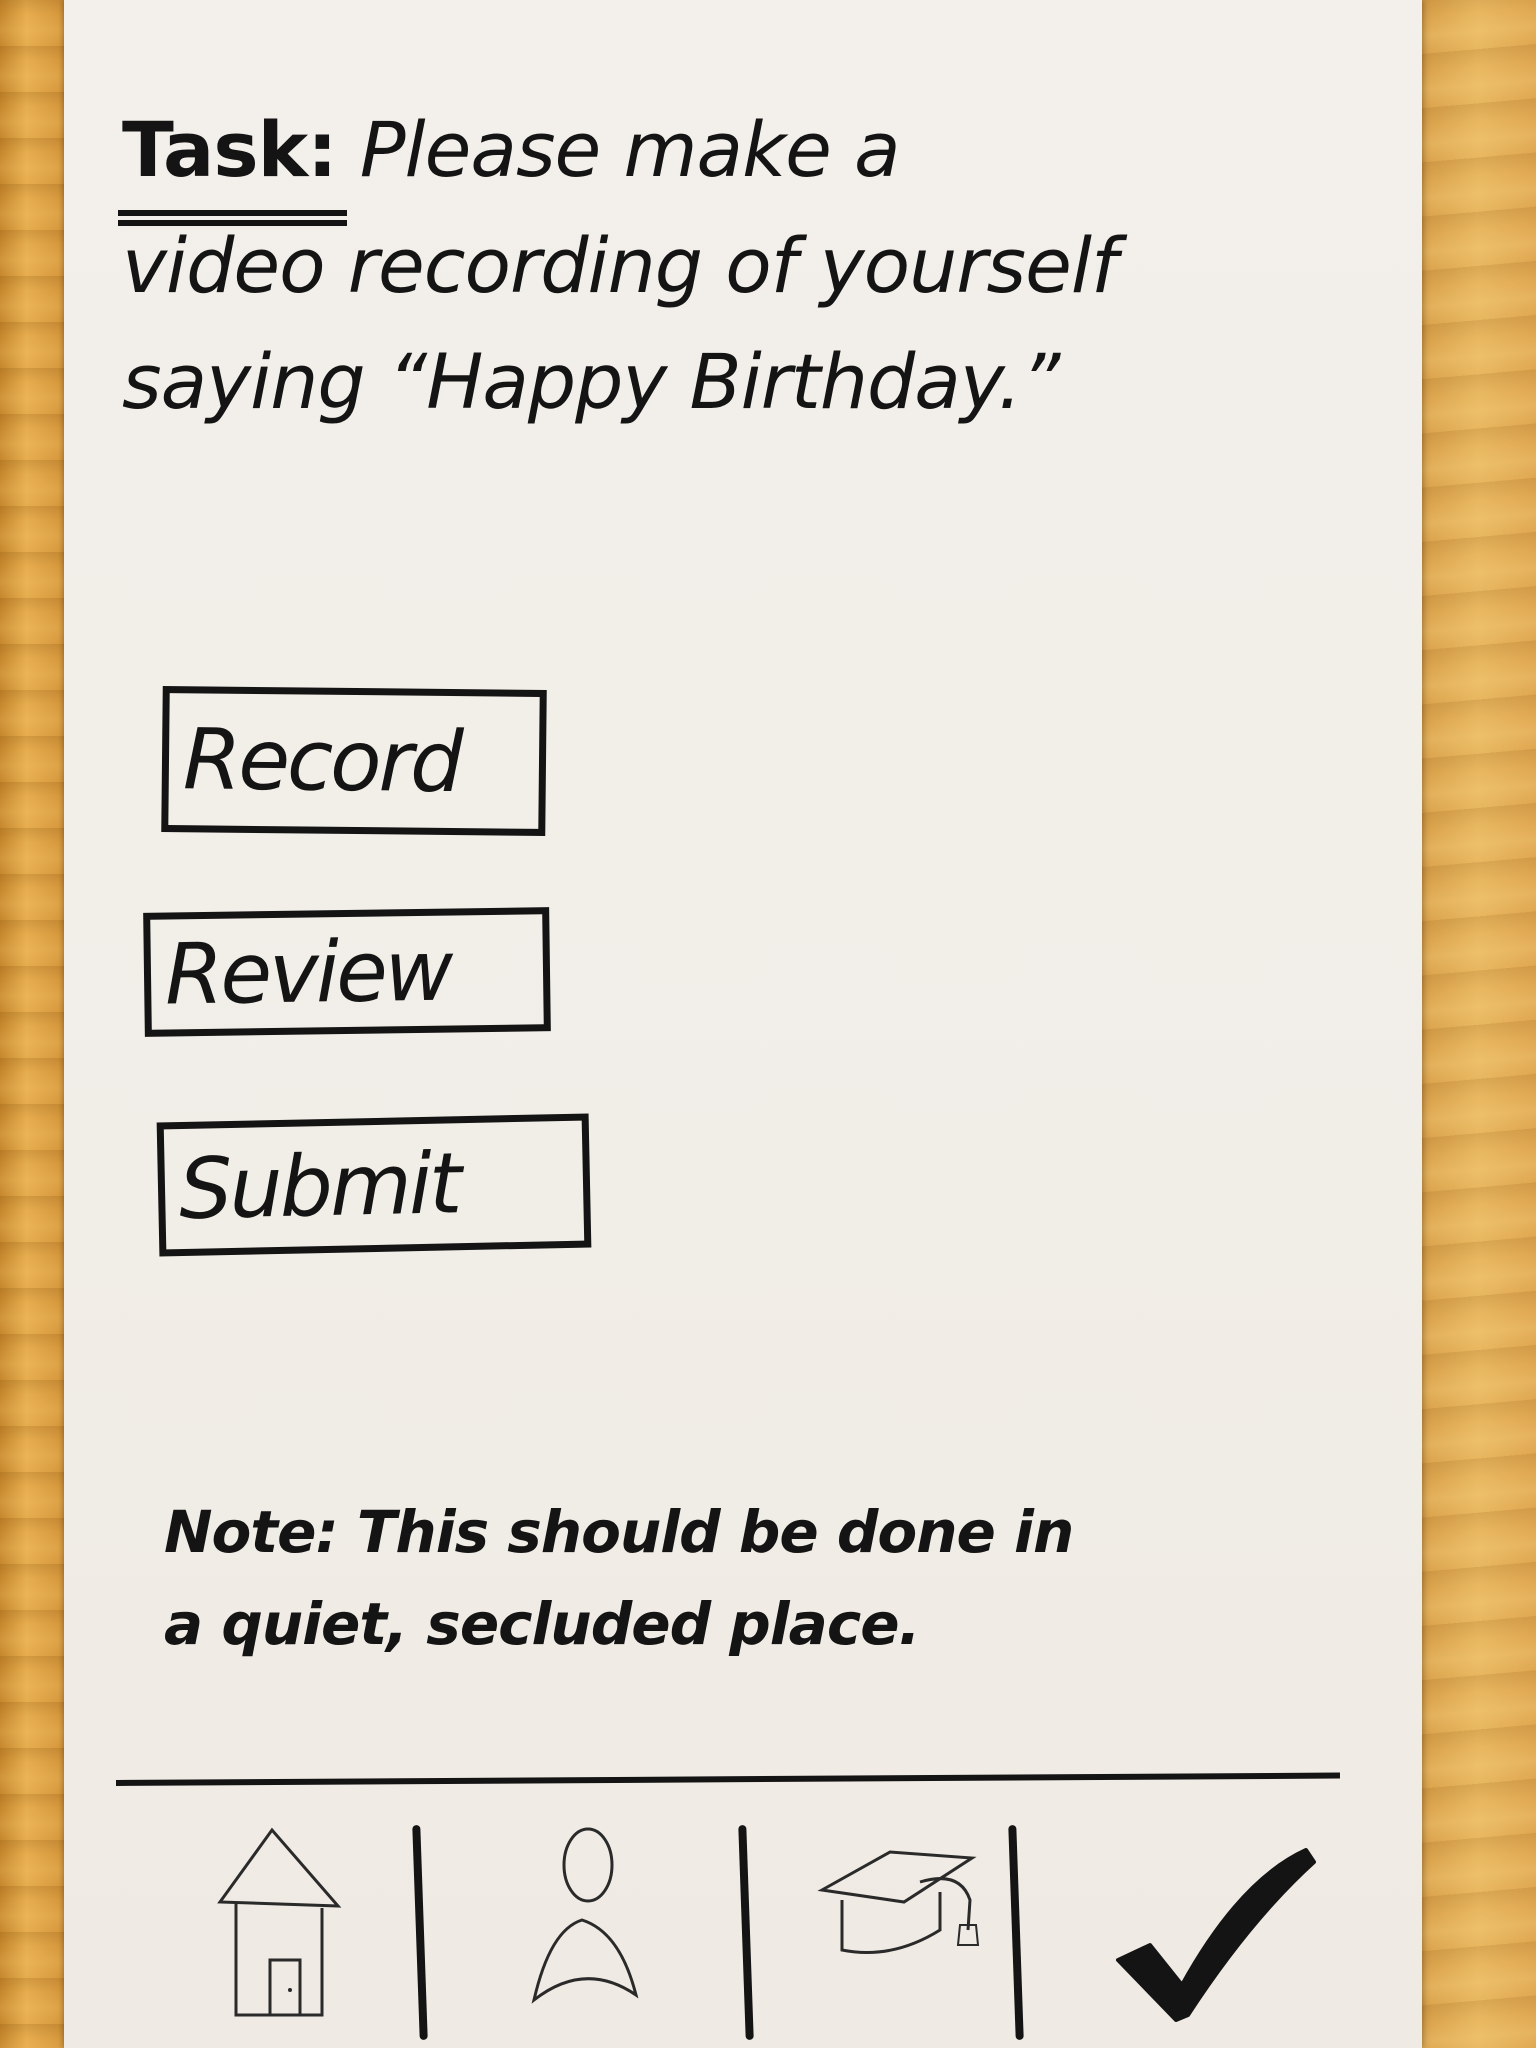  Describe the element at coordinates (321, 761) in the screenshot. I see `record-button-label: Record` at that location.